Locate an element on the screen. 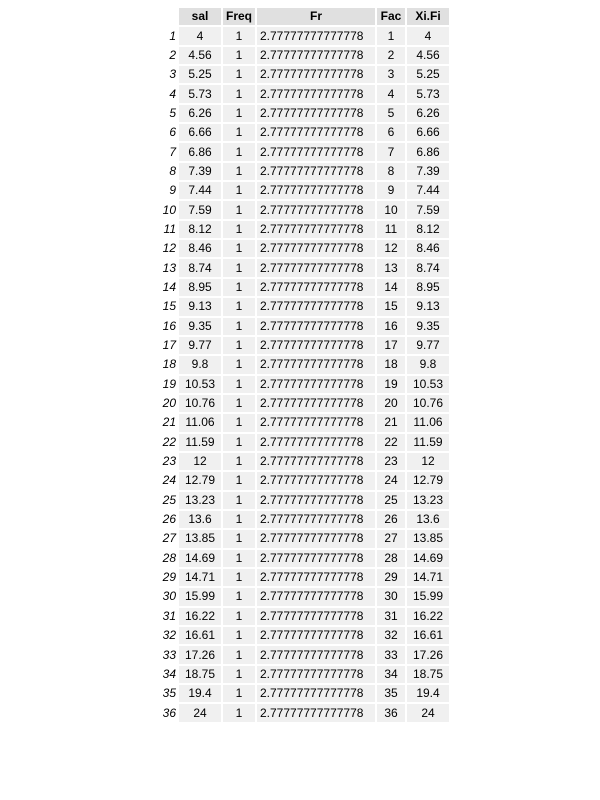  table-row: 17 9.77 1 2.77777777777778 17 9.77 is located at coordinates (303, 345).